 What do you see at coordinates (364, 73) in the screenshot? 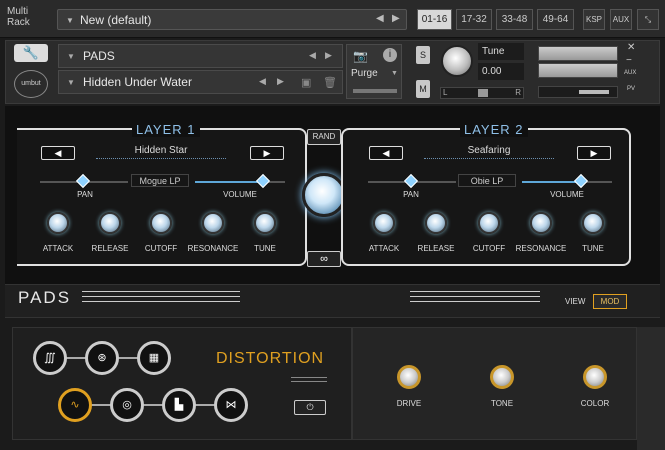
I see `purge-label: Purge` at bounding box center [364, 73].